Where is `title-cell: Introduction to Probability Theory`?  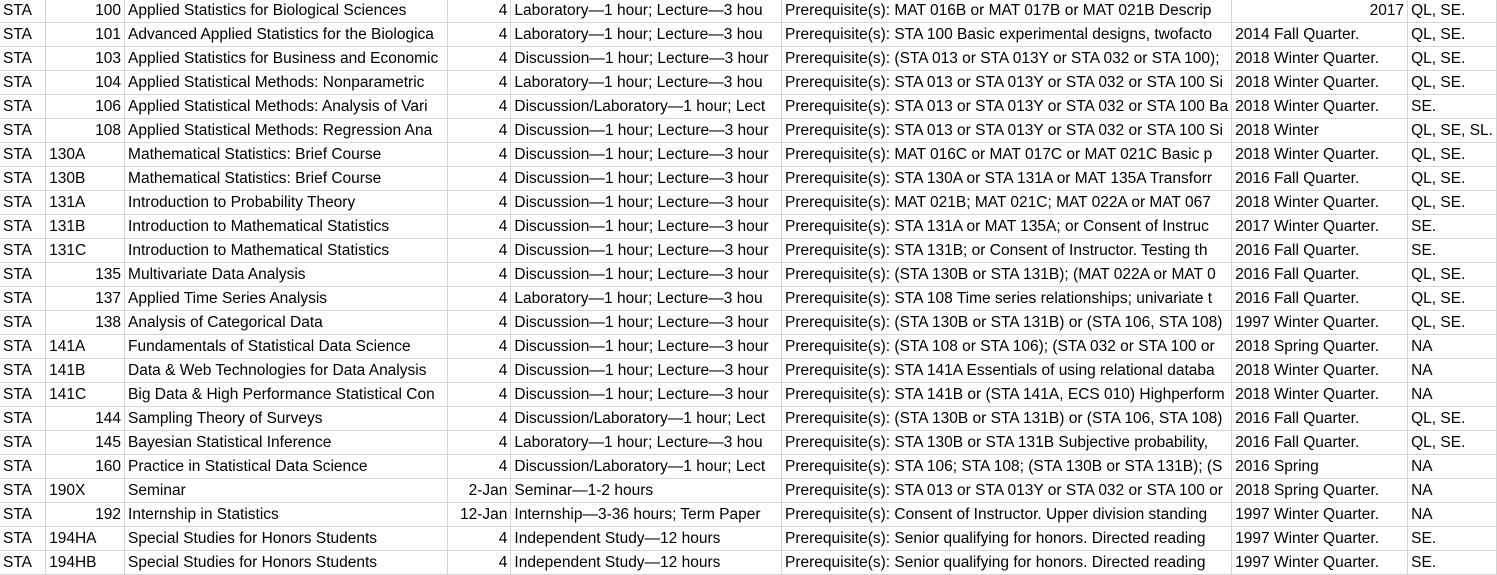 title-cell: Introduction to Probability Theory is located at coordinates (286, 202).